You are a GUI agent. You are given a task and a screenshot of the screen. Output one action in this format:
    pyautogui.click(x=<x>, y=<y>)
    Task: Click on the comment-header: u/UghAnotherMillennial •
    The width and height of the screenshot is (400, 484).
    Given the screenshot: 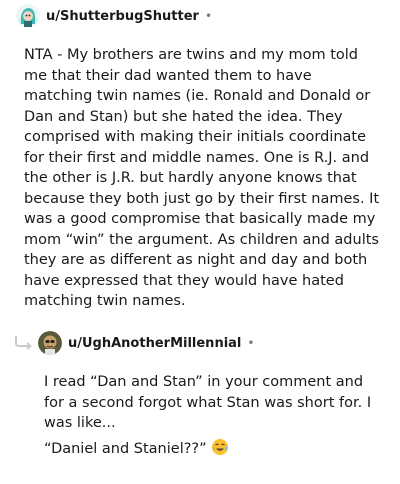 What is the action you would take?
    pyautogui.click(x=146, y=343)
    